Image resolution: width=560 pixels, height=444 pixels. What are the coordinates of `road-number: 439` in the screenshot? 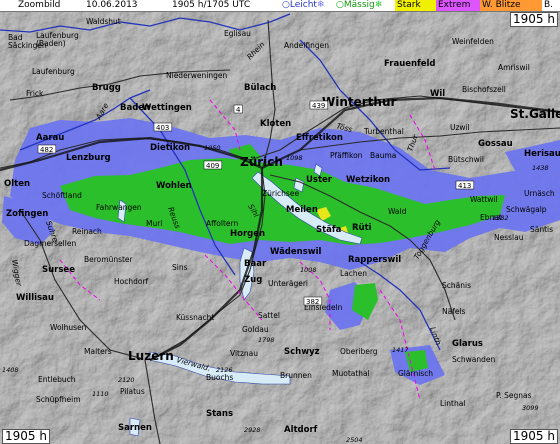 It's located at (318, 106).